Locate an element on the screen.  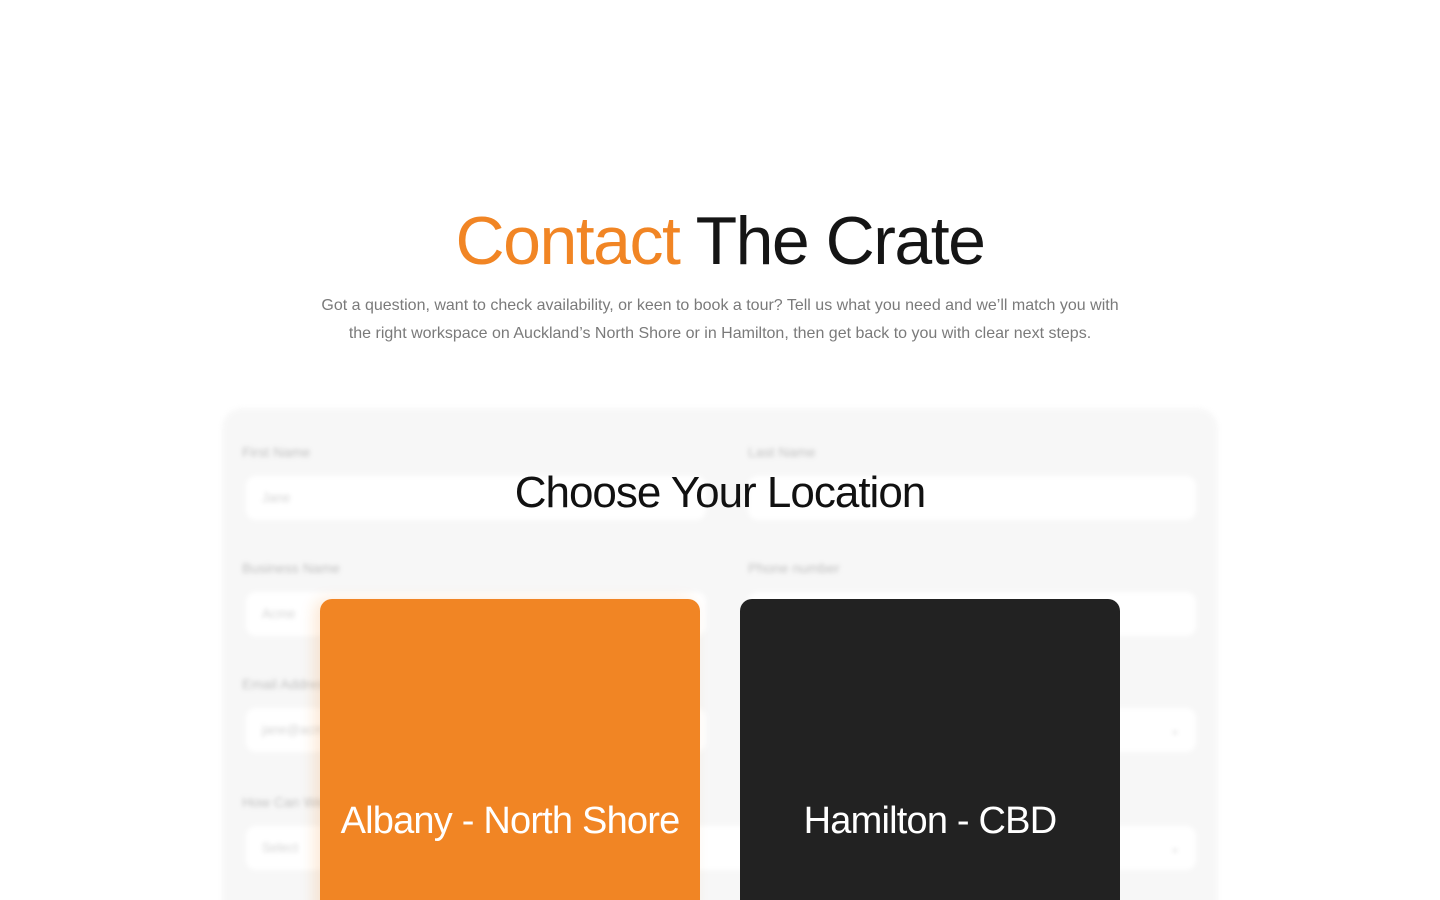
phone-label: Phone number is located at coordinates (794, 568).